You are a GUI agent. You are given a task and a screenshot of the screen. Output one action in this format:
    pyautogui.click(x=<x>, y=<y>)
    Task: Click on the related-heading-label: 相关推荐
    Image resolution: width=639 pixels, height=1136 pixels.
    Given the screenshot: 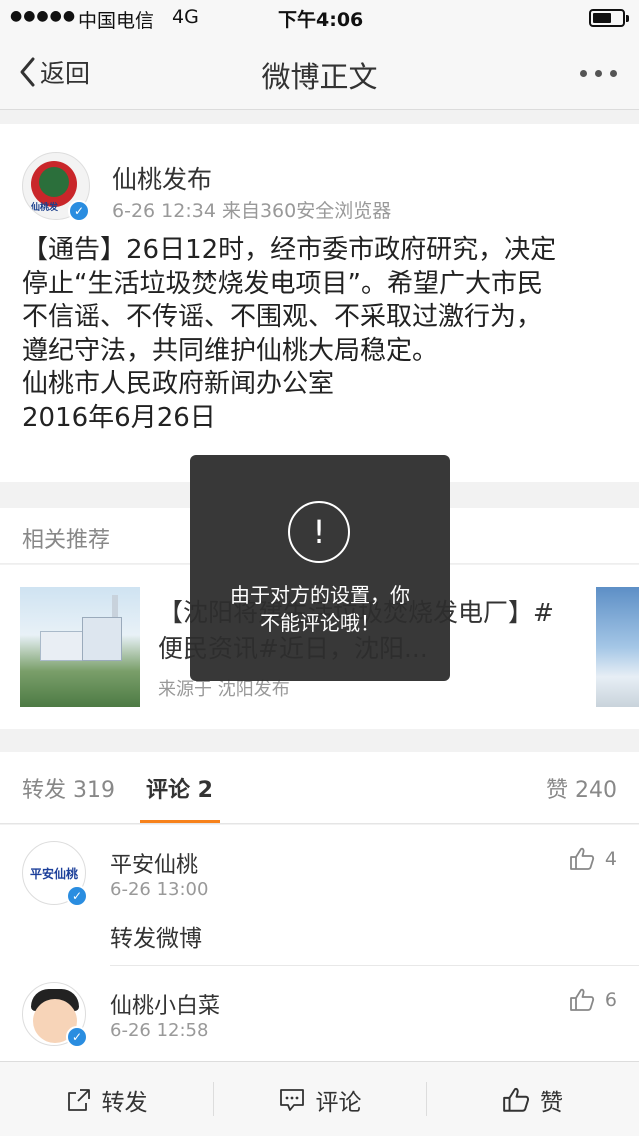 What is the action you would take?
    pyautogui.click(x=66, y=540)
    